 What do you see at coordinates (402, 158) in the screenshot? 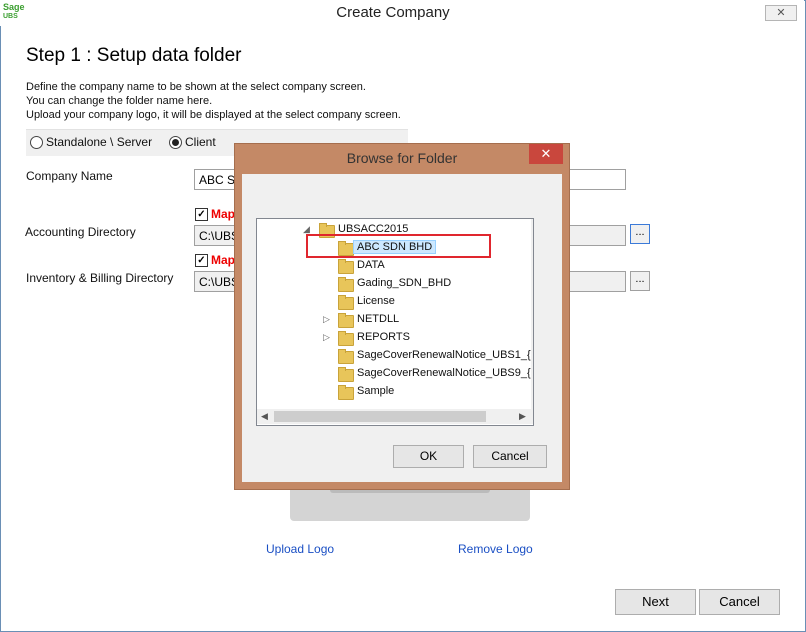
I see `dialog-title: Browse for Folder` at bounding box center [402, 158].